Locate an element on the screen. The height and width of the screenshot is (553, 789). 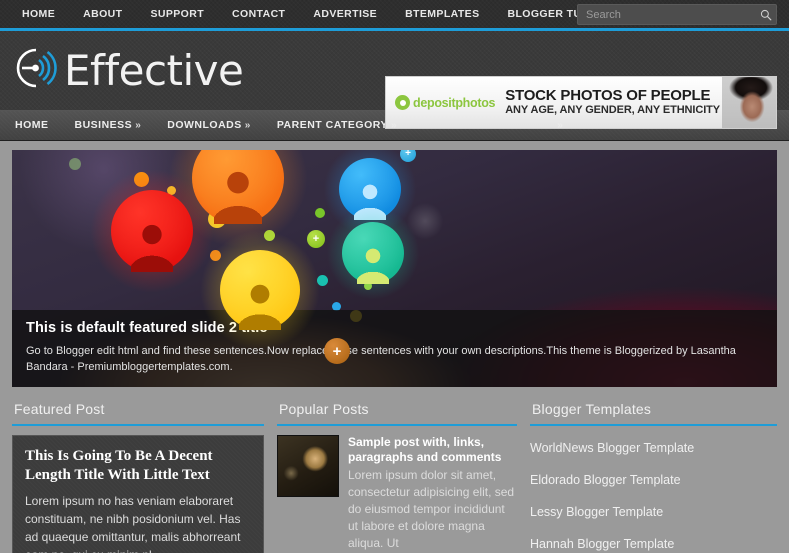
search-box is located at coordinates (677, 14).